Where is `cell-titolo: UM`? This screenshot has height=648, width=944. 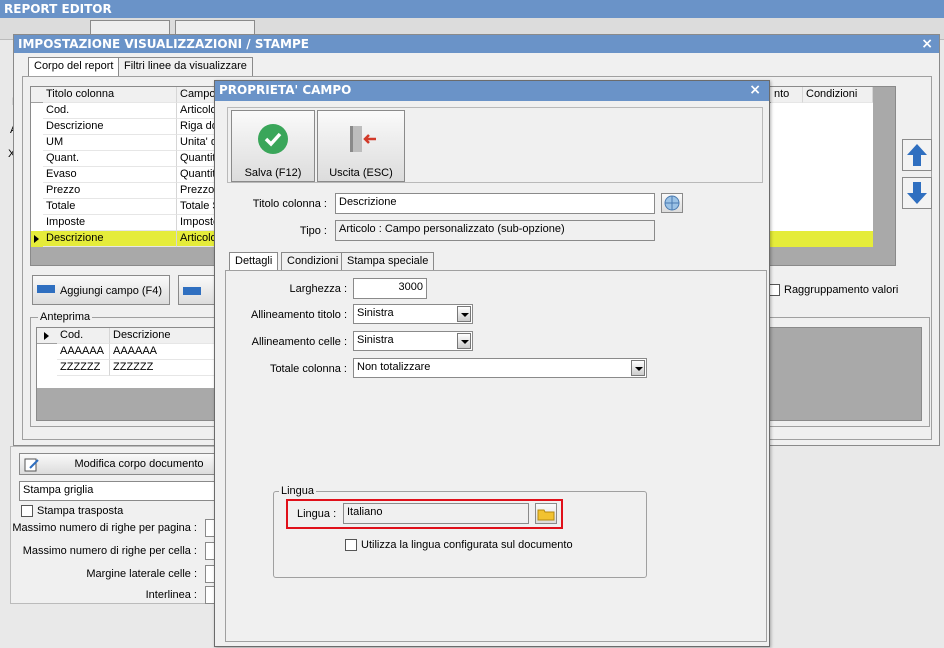
cell-titolo: UM is located at coordinates (110, 143).